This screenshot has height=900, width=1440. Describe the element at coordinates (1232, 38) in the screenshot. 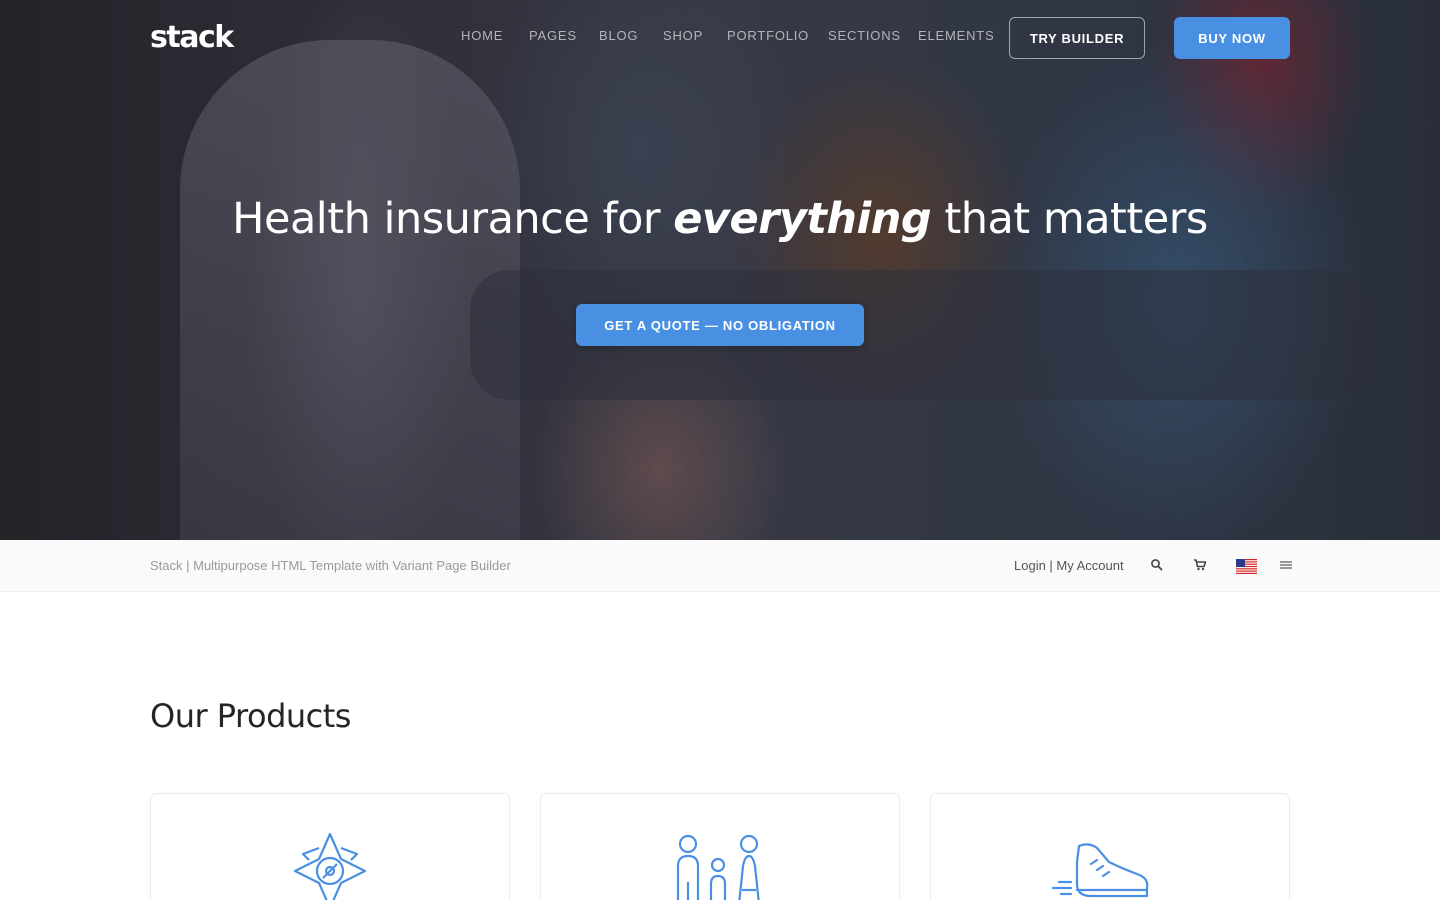

I see `buy-now-button: Buy Now` at that location.